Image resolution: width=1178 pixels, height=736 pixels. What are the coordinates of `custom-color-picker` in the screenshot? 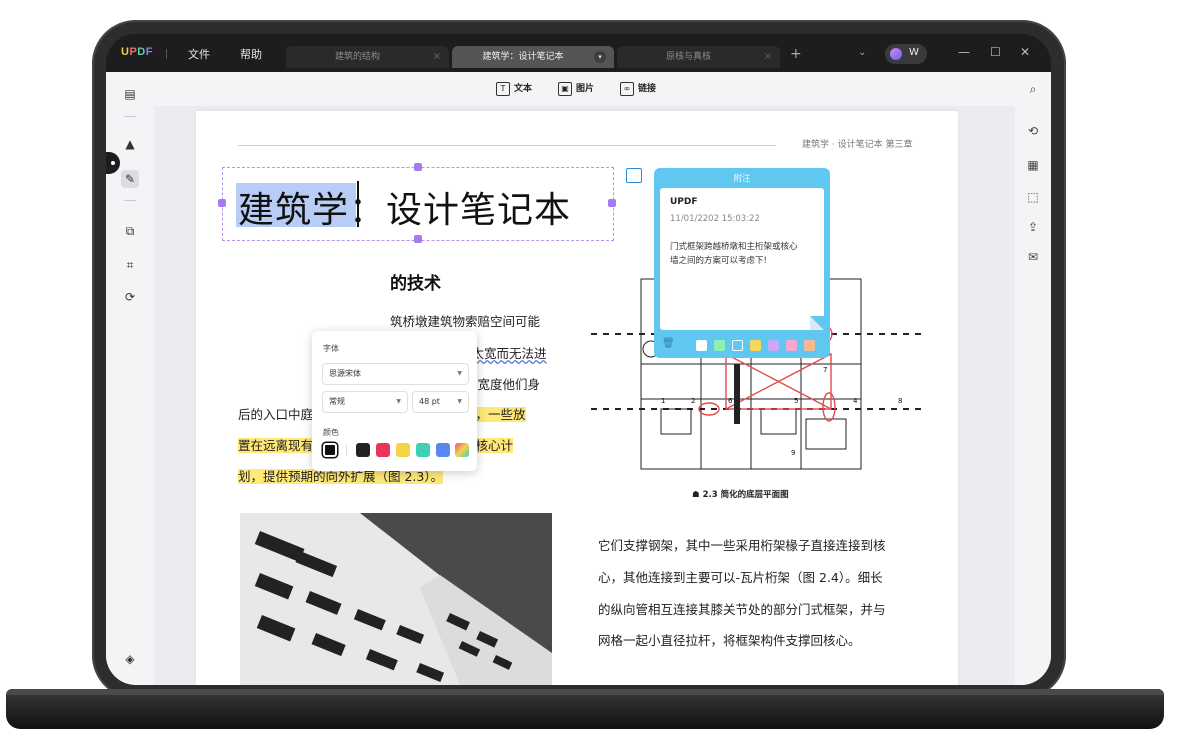 It's located at (462, 450).